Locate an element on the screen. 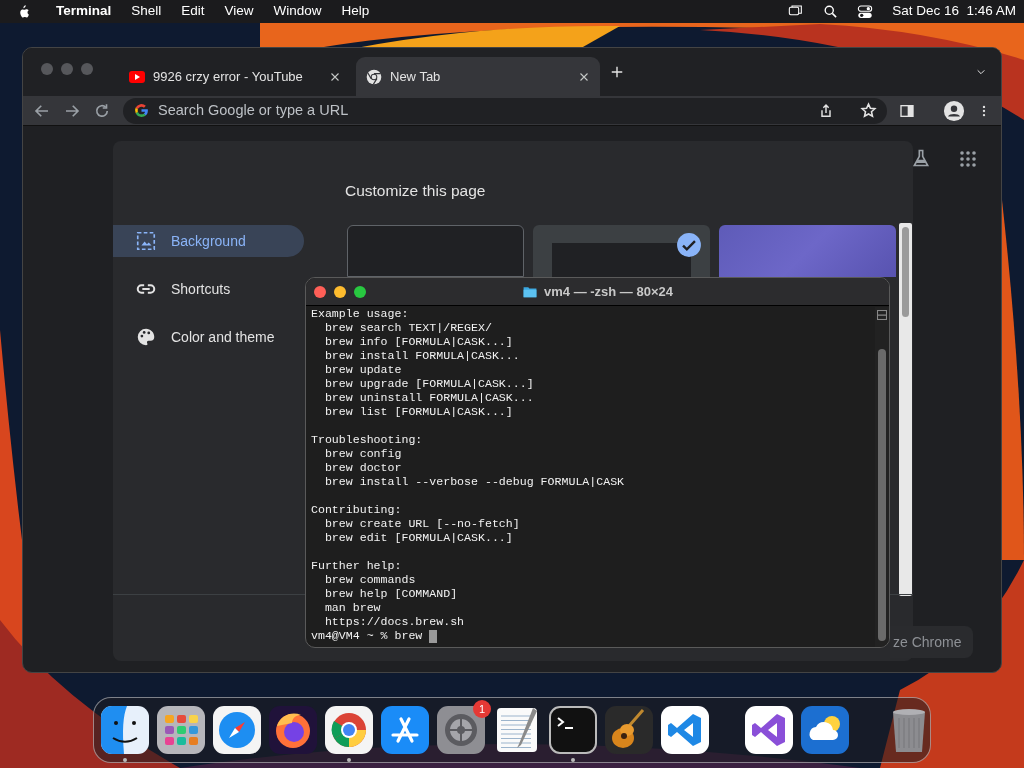 The image size is (1024, 768). play-icon is located at coordinates (137, 76).